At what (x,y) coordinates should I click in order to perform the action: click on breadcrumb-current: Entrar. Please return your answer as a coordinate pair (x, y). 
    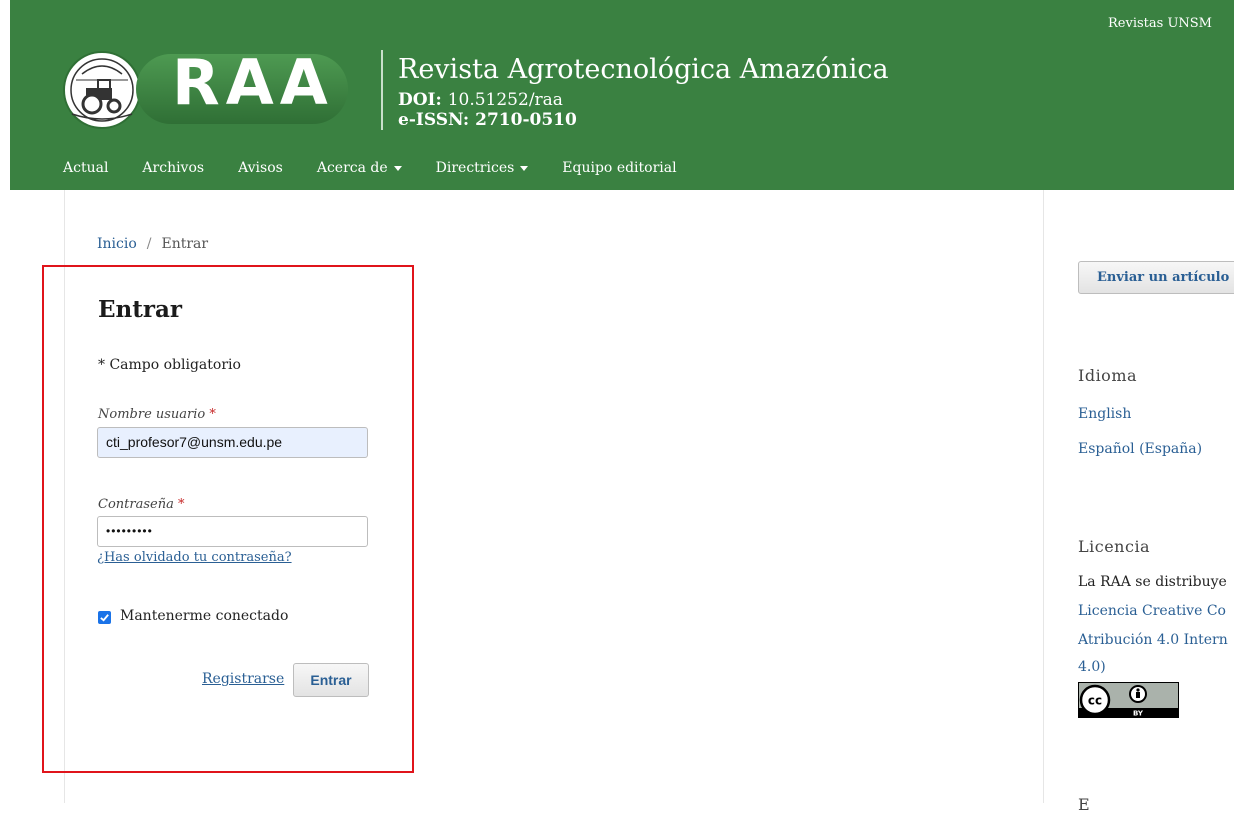
    Looking at the image, I should click on (185, 244).